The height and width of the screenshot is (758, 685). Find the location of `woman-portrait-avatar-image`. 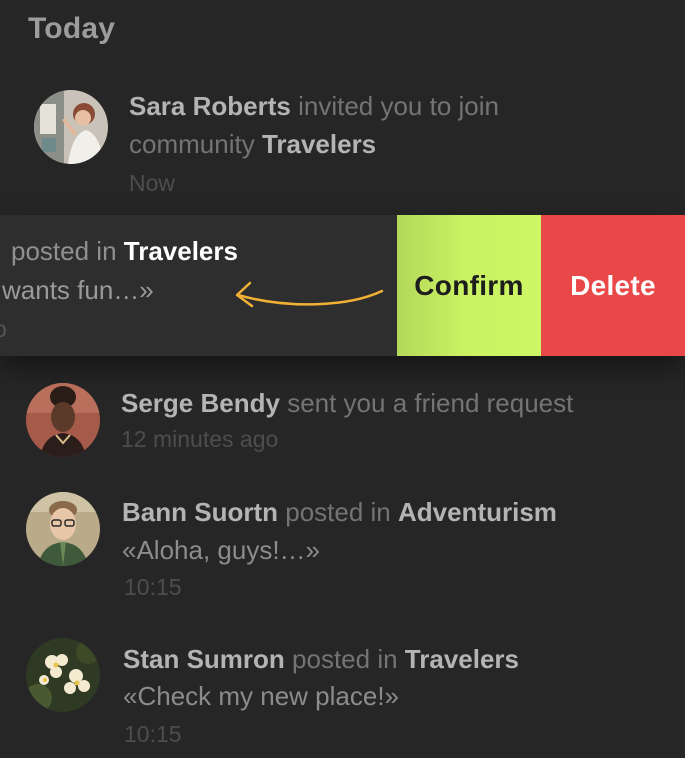

woman-portrait-avatar-image is located at coordinates (63, 420).